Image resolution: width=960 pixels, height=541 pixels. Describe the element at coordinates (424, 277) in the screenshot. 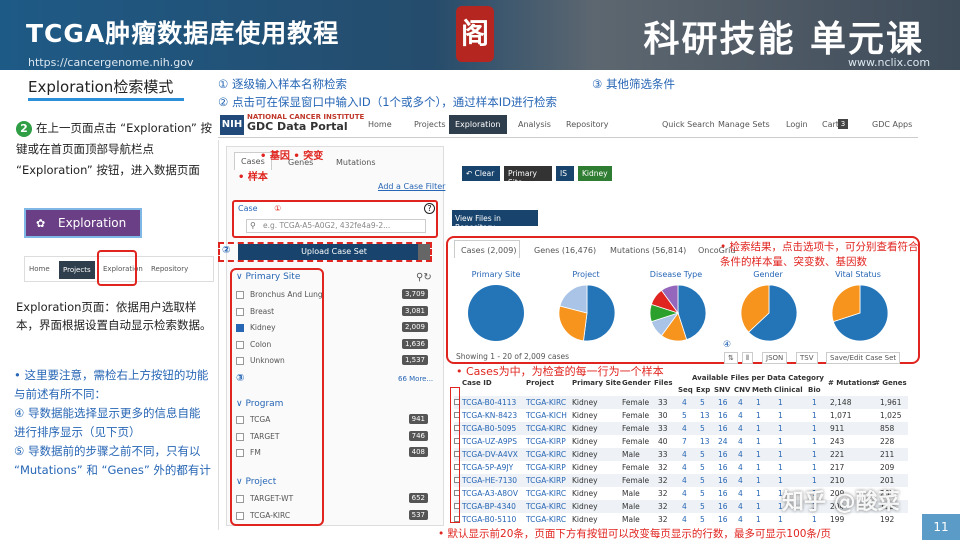

I see `facet-search-icon: ⚲↻` at that location.